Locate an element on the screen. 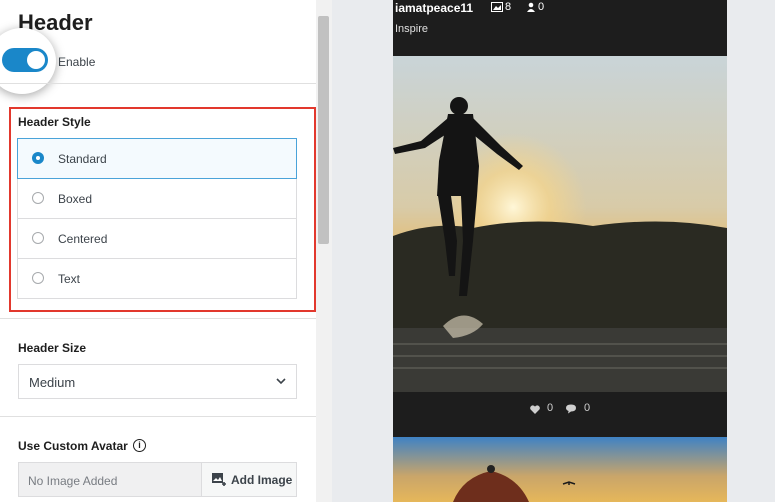  posts-count: 8 is located at coordinates (508, 7).